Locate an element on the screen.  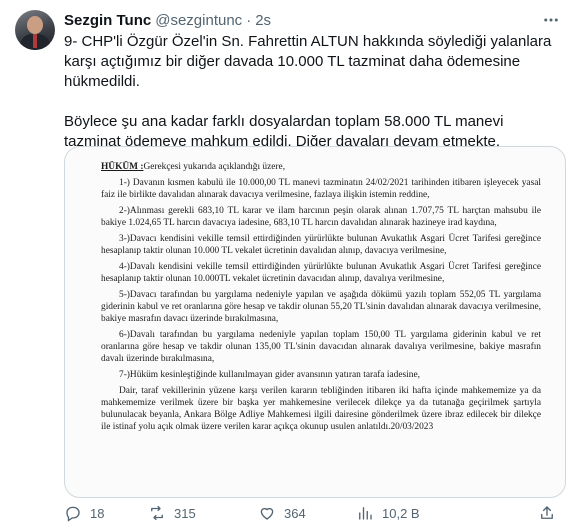
more-options-button is located at coordinates (551, 20).